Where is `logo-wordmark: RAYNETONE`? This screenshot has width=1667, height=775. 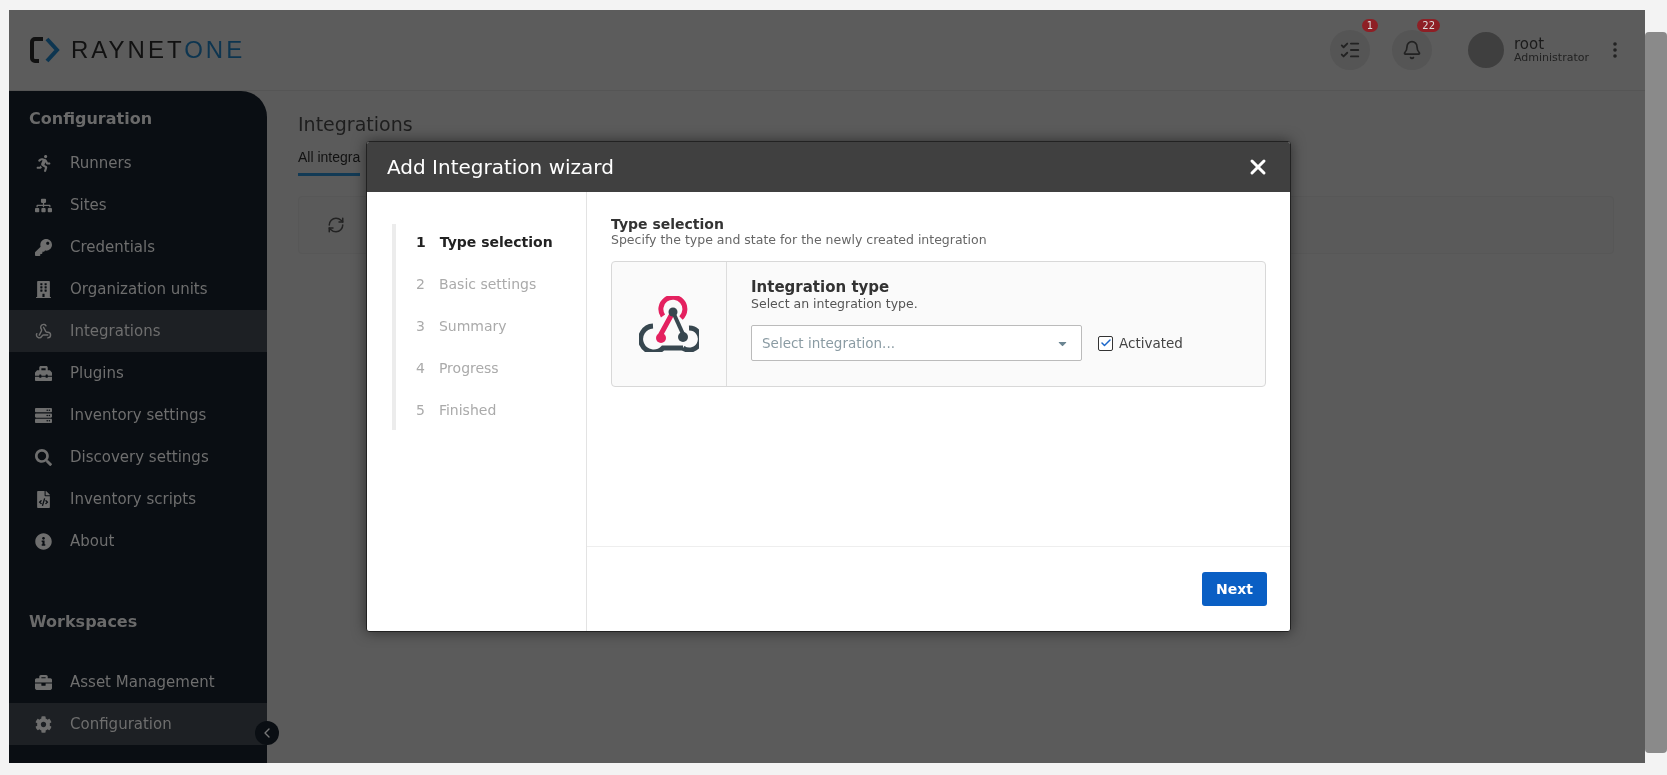 logo-wordmark: RAYNETONE is located at coordinates (158, 50).